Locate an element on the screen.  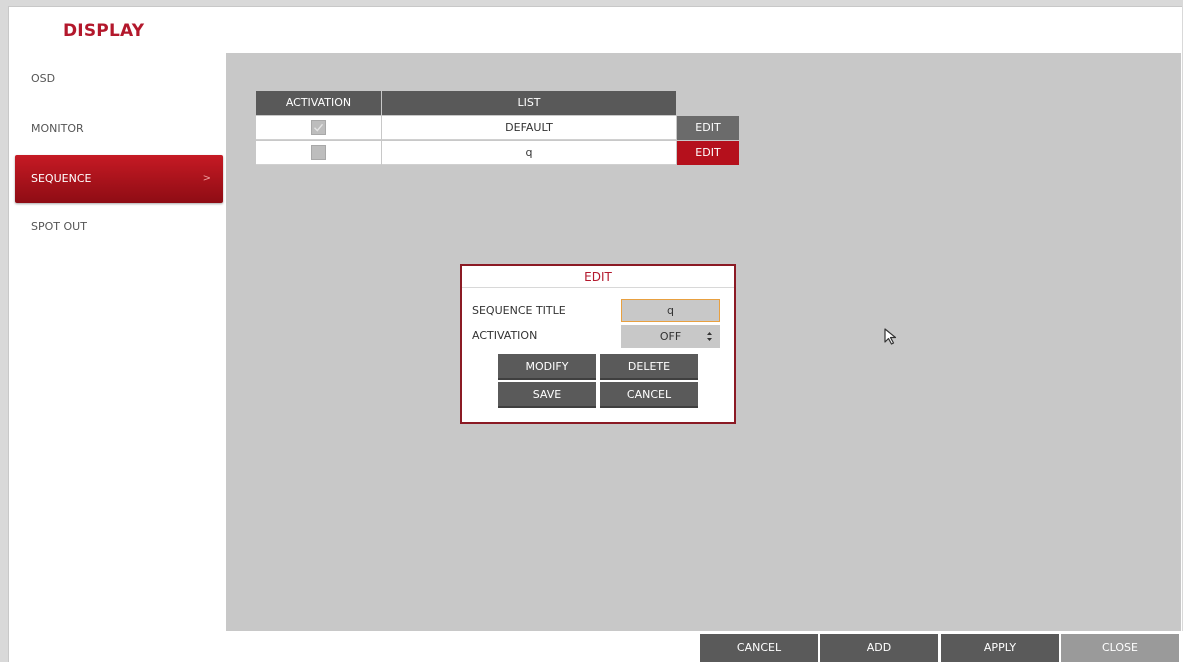
sidebar-item-label: OSD is located at coordinates (43, 78).